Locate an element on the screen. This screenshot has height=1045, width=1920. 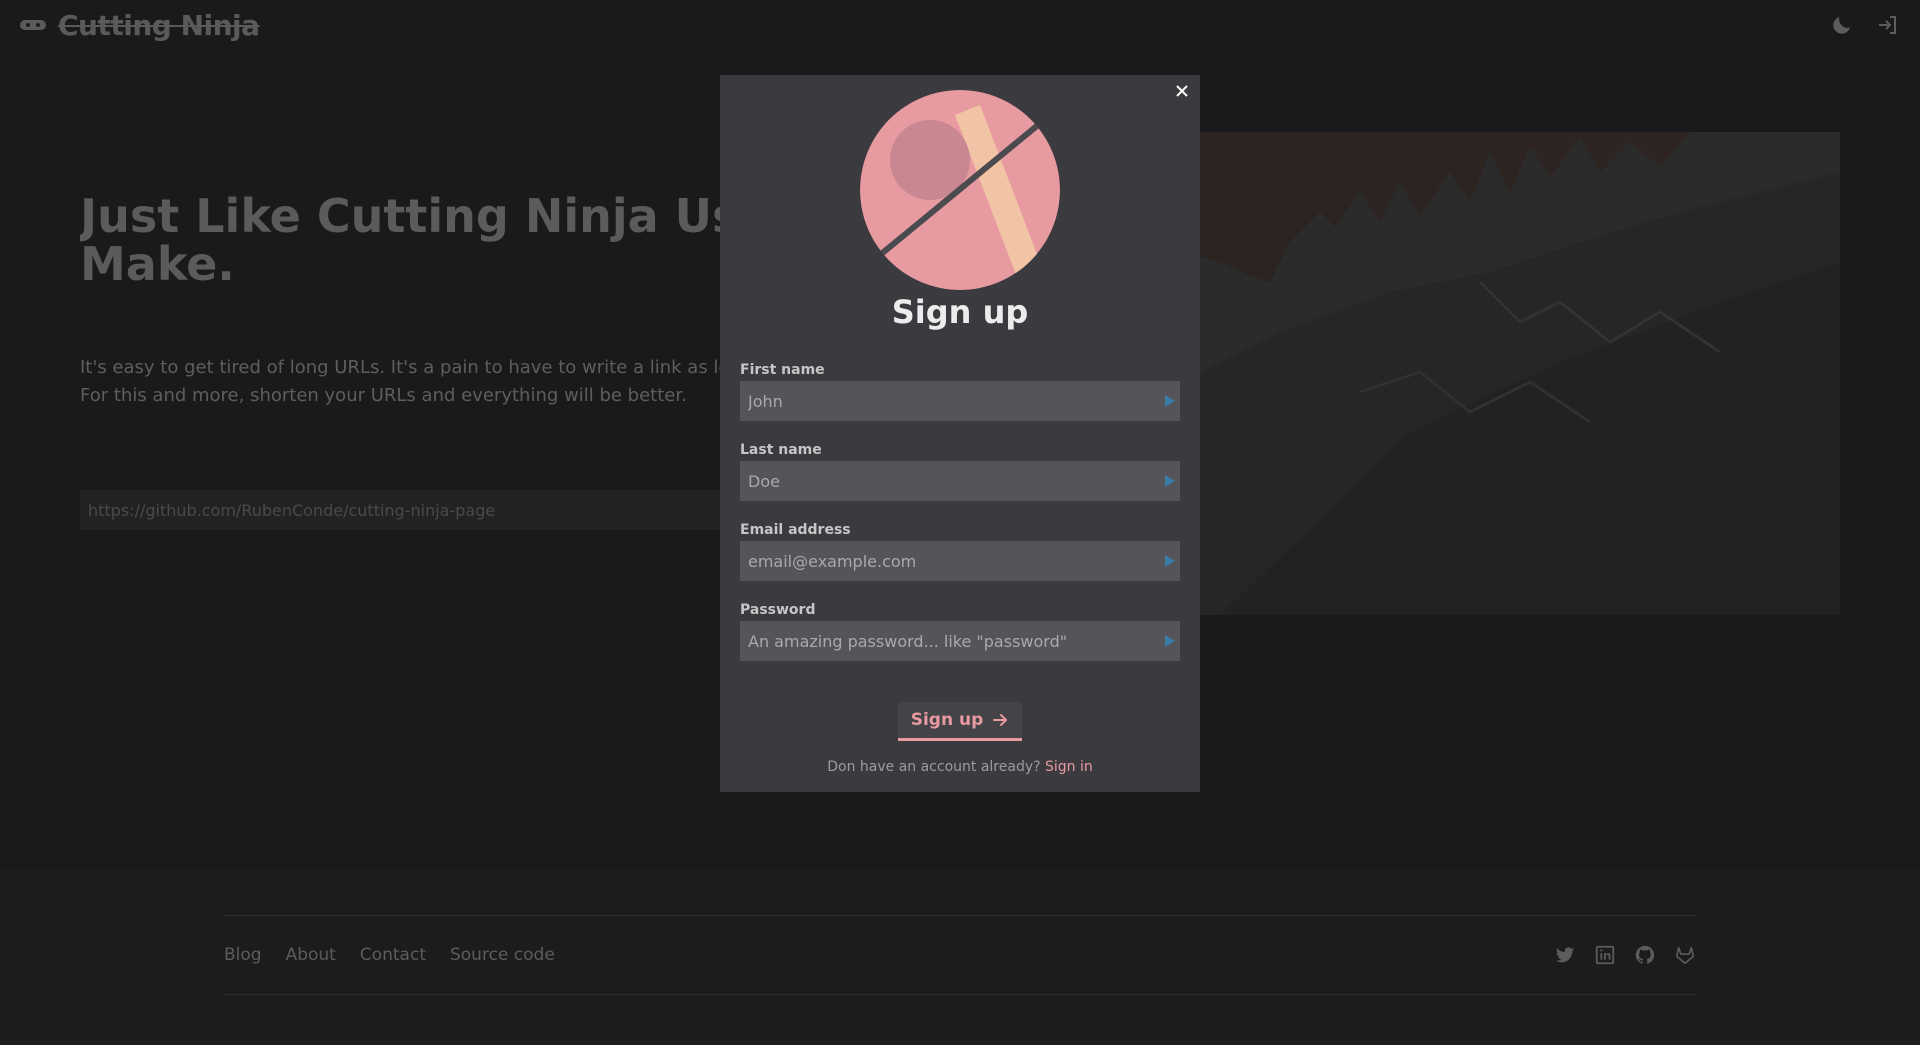
close-icon is located at coordinates (1182, 91).